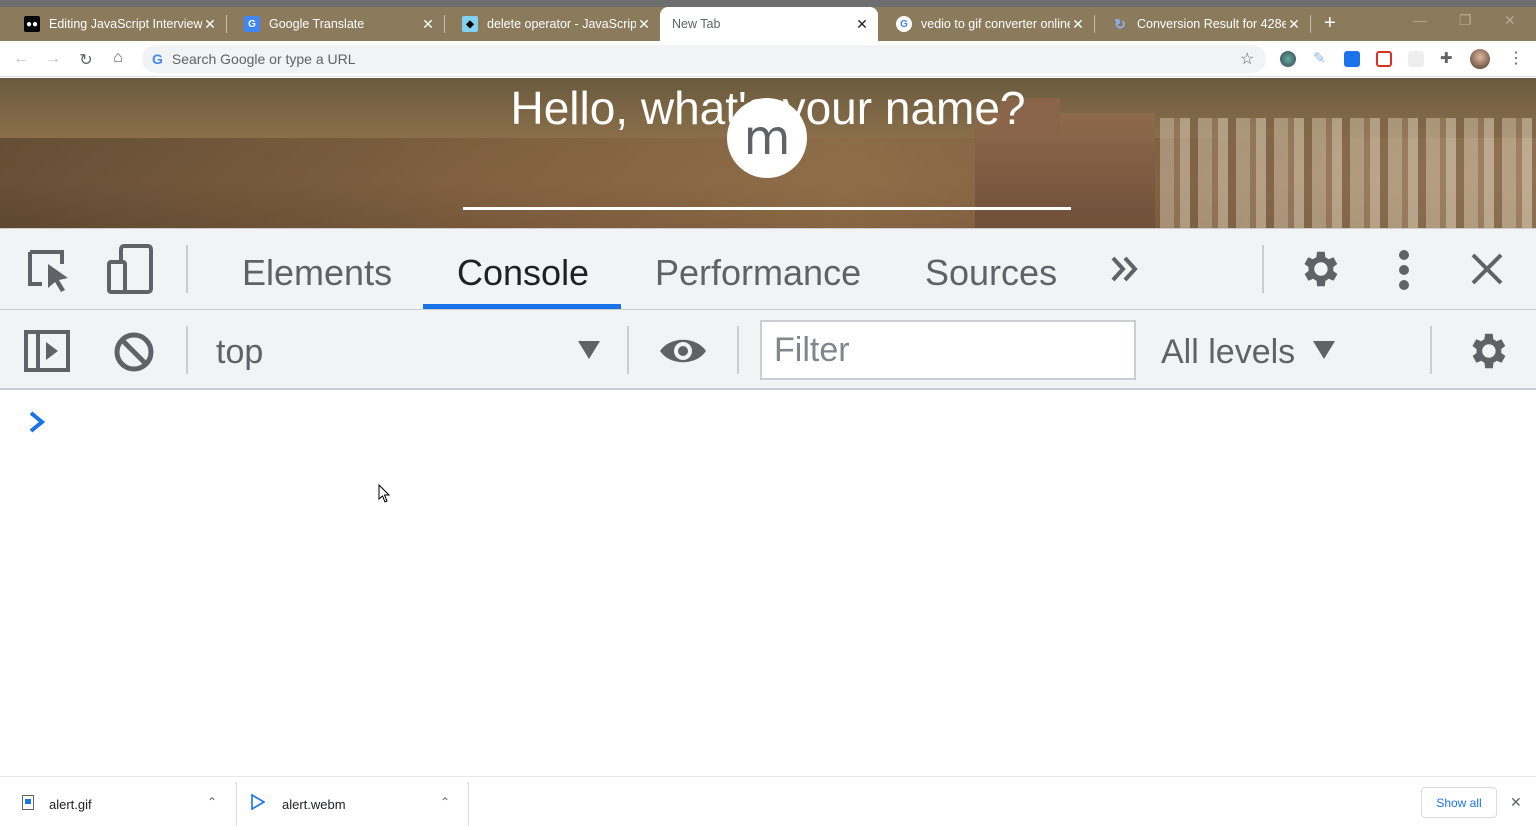 This screenshot has width=1536, height=830. What do you see at coordinates (317, 24) in the screenshot?
I see `tab-title: Google Translate` at bounding box center [317, 24].